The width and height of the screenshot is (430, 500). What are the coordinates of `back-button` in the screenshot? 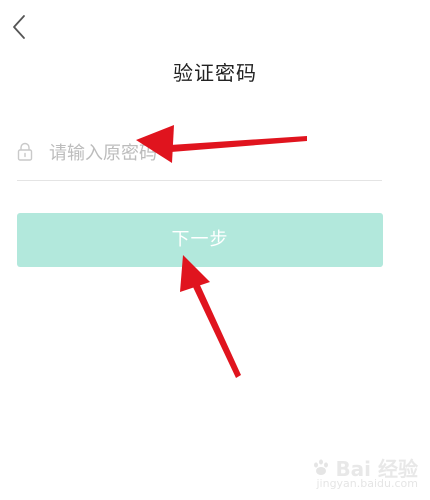 It's located at (20, 27).